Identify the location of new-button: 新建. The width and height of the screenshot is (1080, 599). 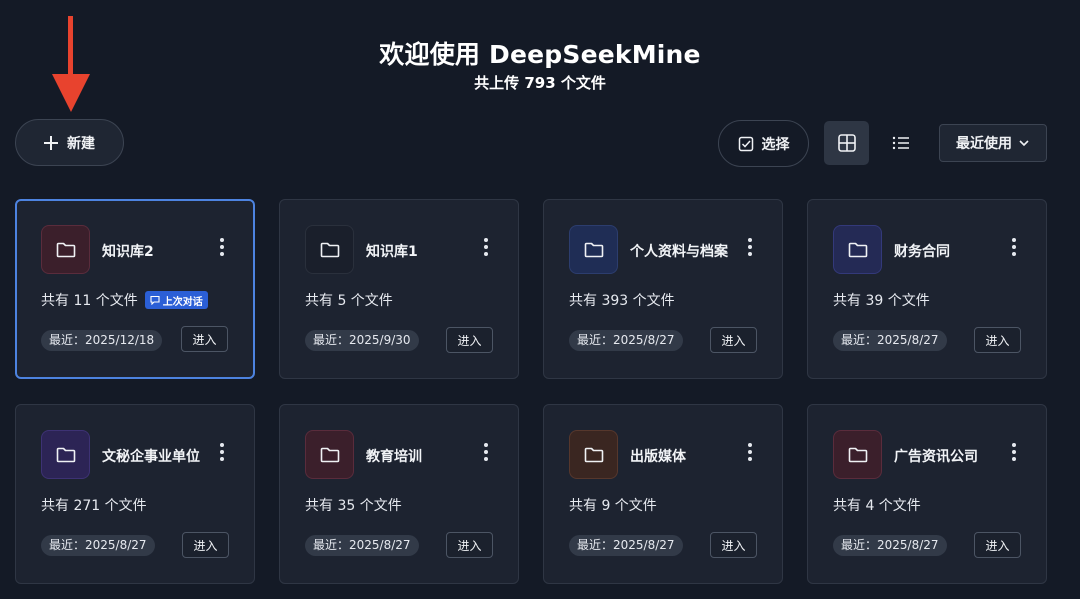
(69, 142).